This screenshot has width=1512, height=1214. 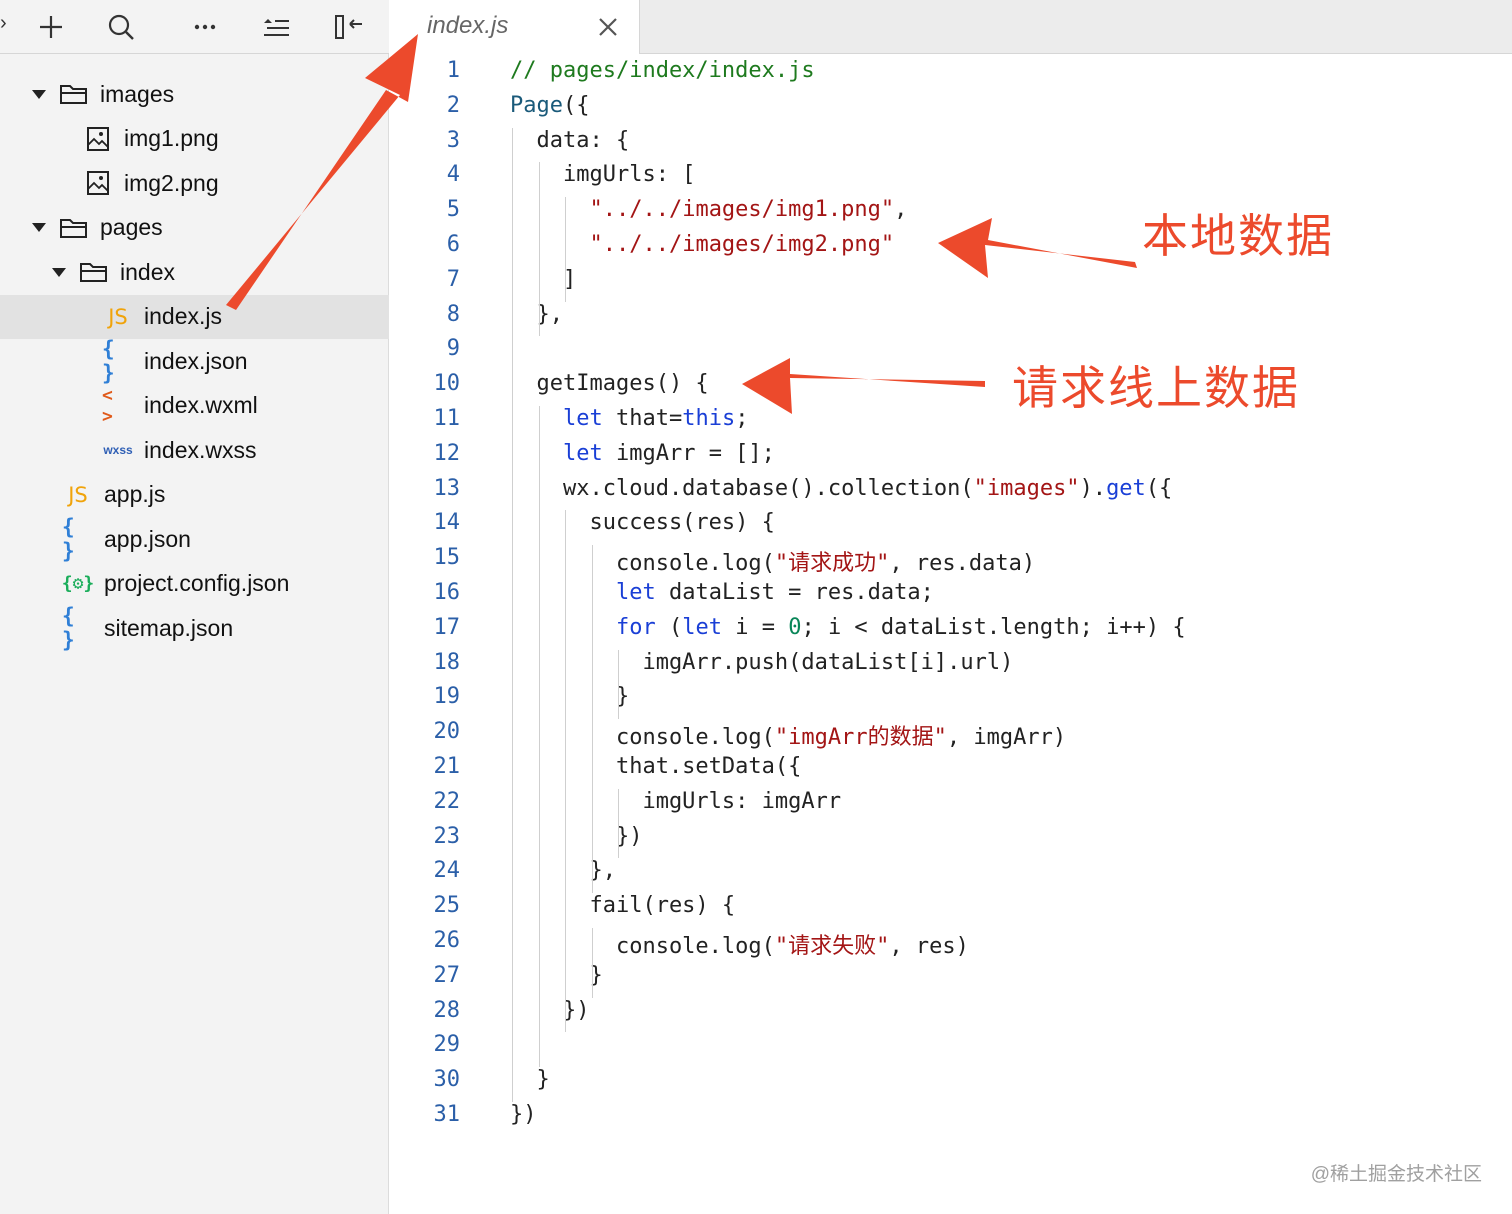 What do you see at coordinates (993, 627) in the screenshot?
I see `code-token: ; i < dataList.length; i++) {` at bounding box center [993, 627].